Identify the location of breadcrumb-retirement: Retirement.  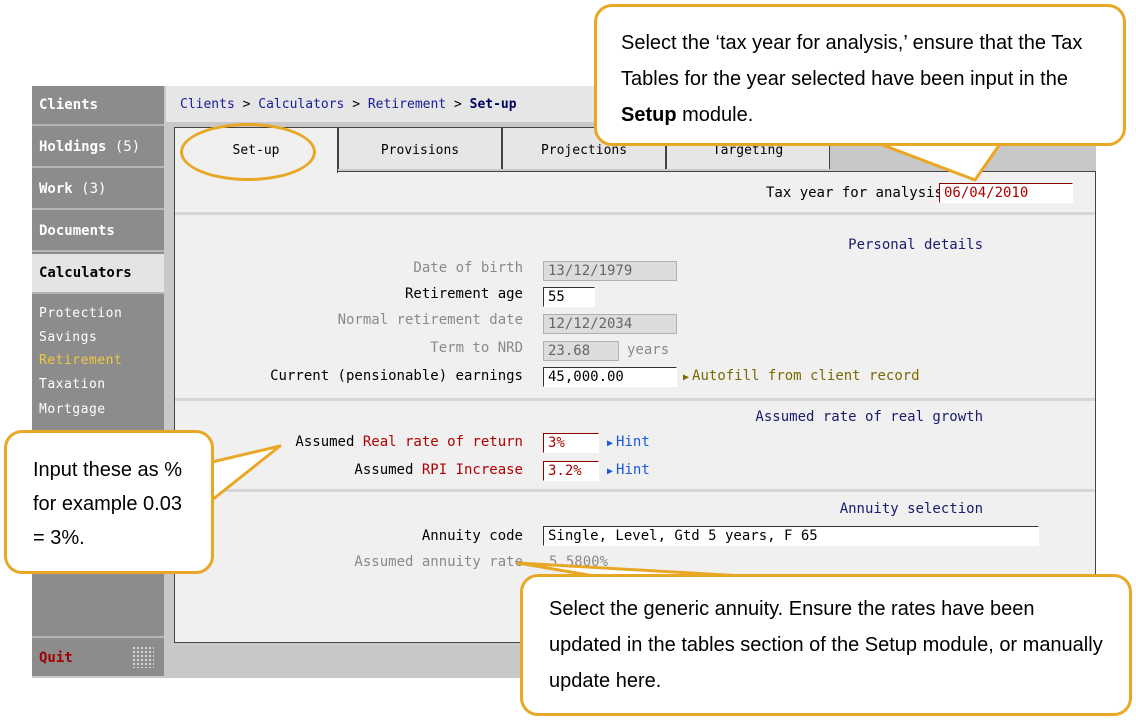
(407, 104).